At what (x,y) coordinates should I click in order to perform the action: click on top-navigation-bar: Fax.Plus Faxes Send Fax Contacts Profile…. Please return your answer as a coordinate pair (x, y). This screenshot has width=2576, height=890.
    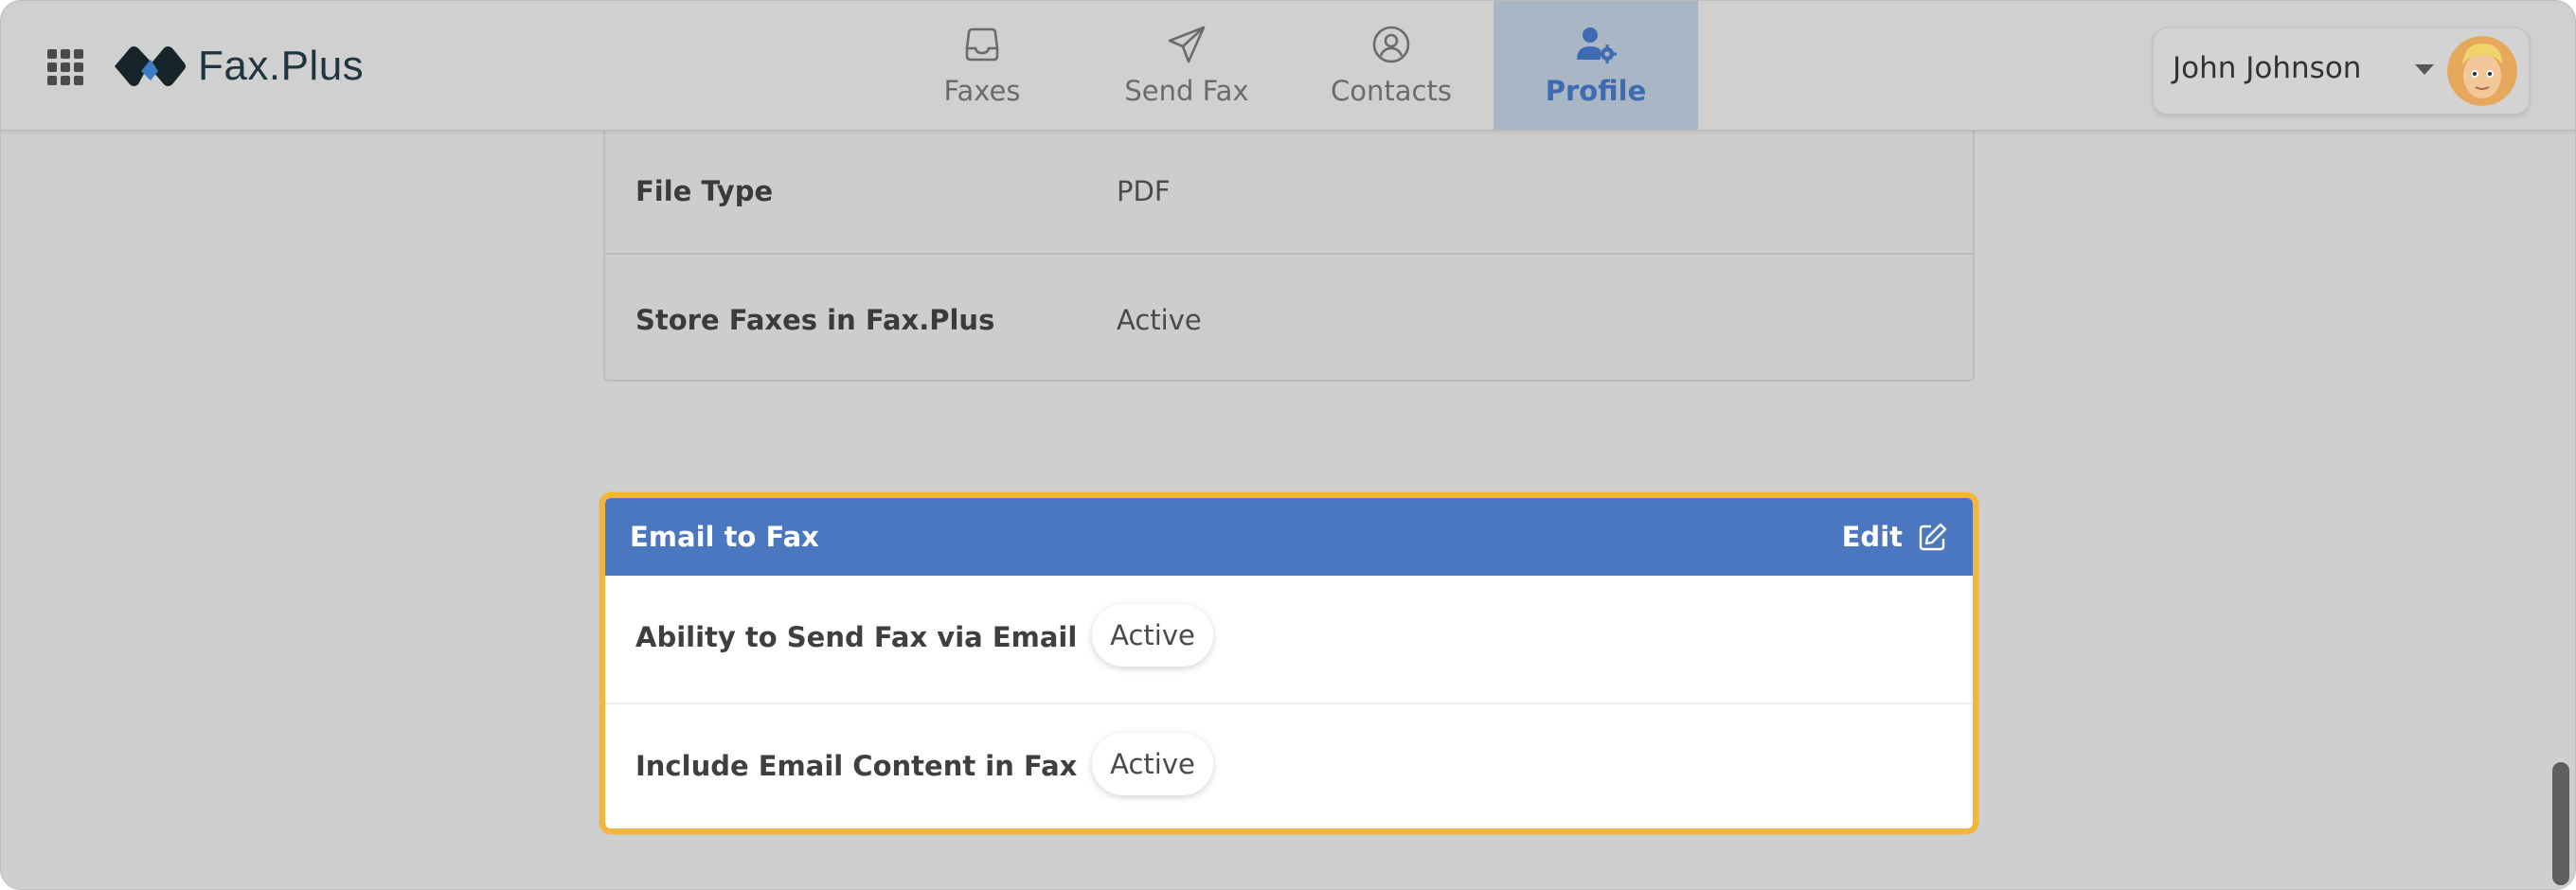
    Looking at the image, I should click on (1288, 66).